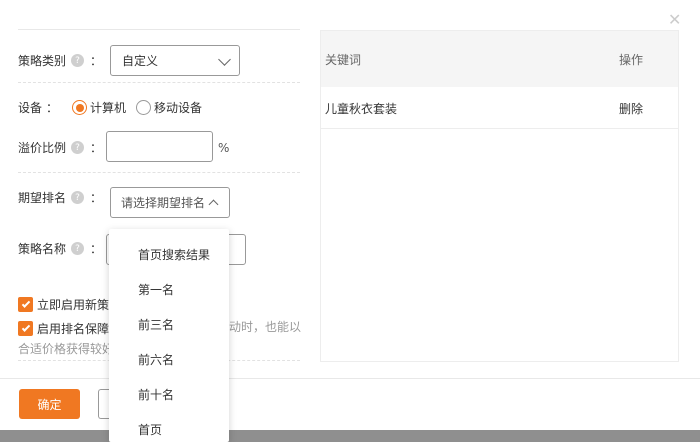 The height and width of the screenshot is (442, 700). What do you see at coordinates (73, 305) in the screenshot?
I see `enable-strategy-label: 立即启用新策` at bounding box center [73, 305].